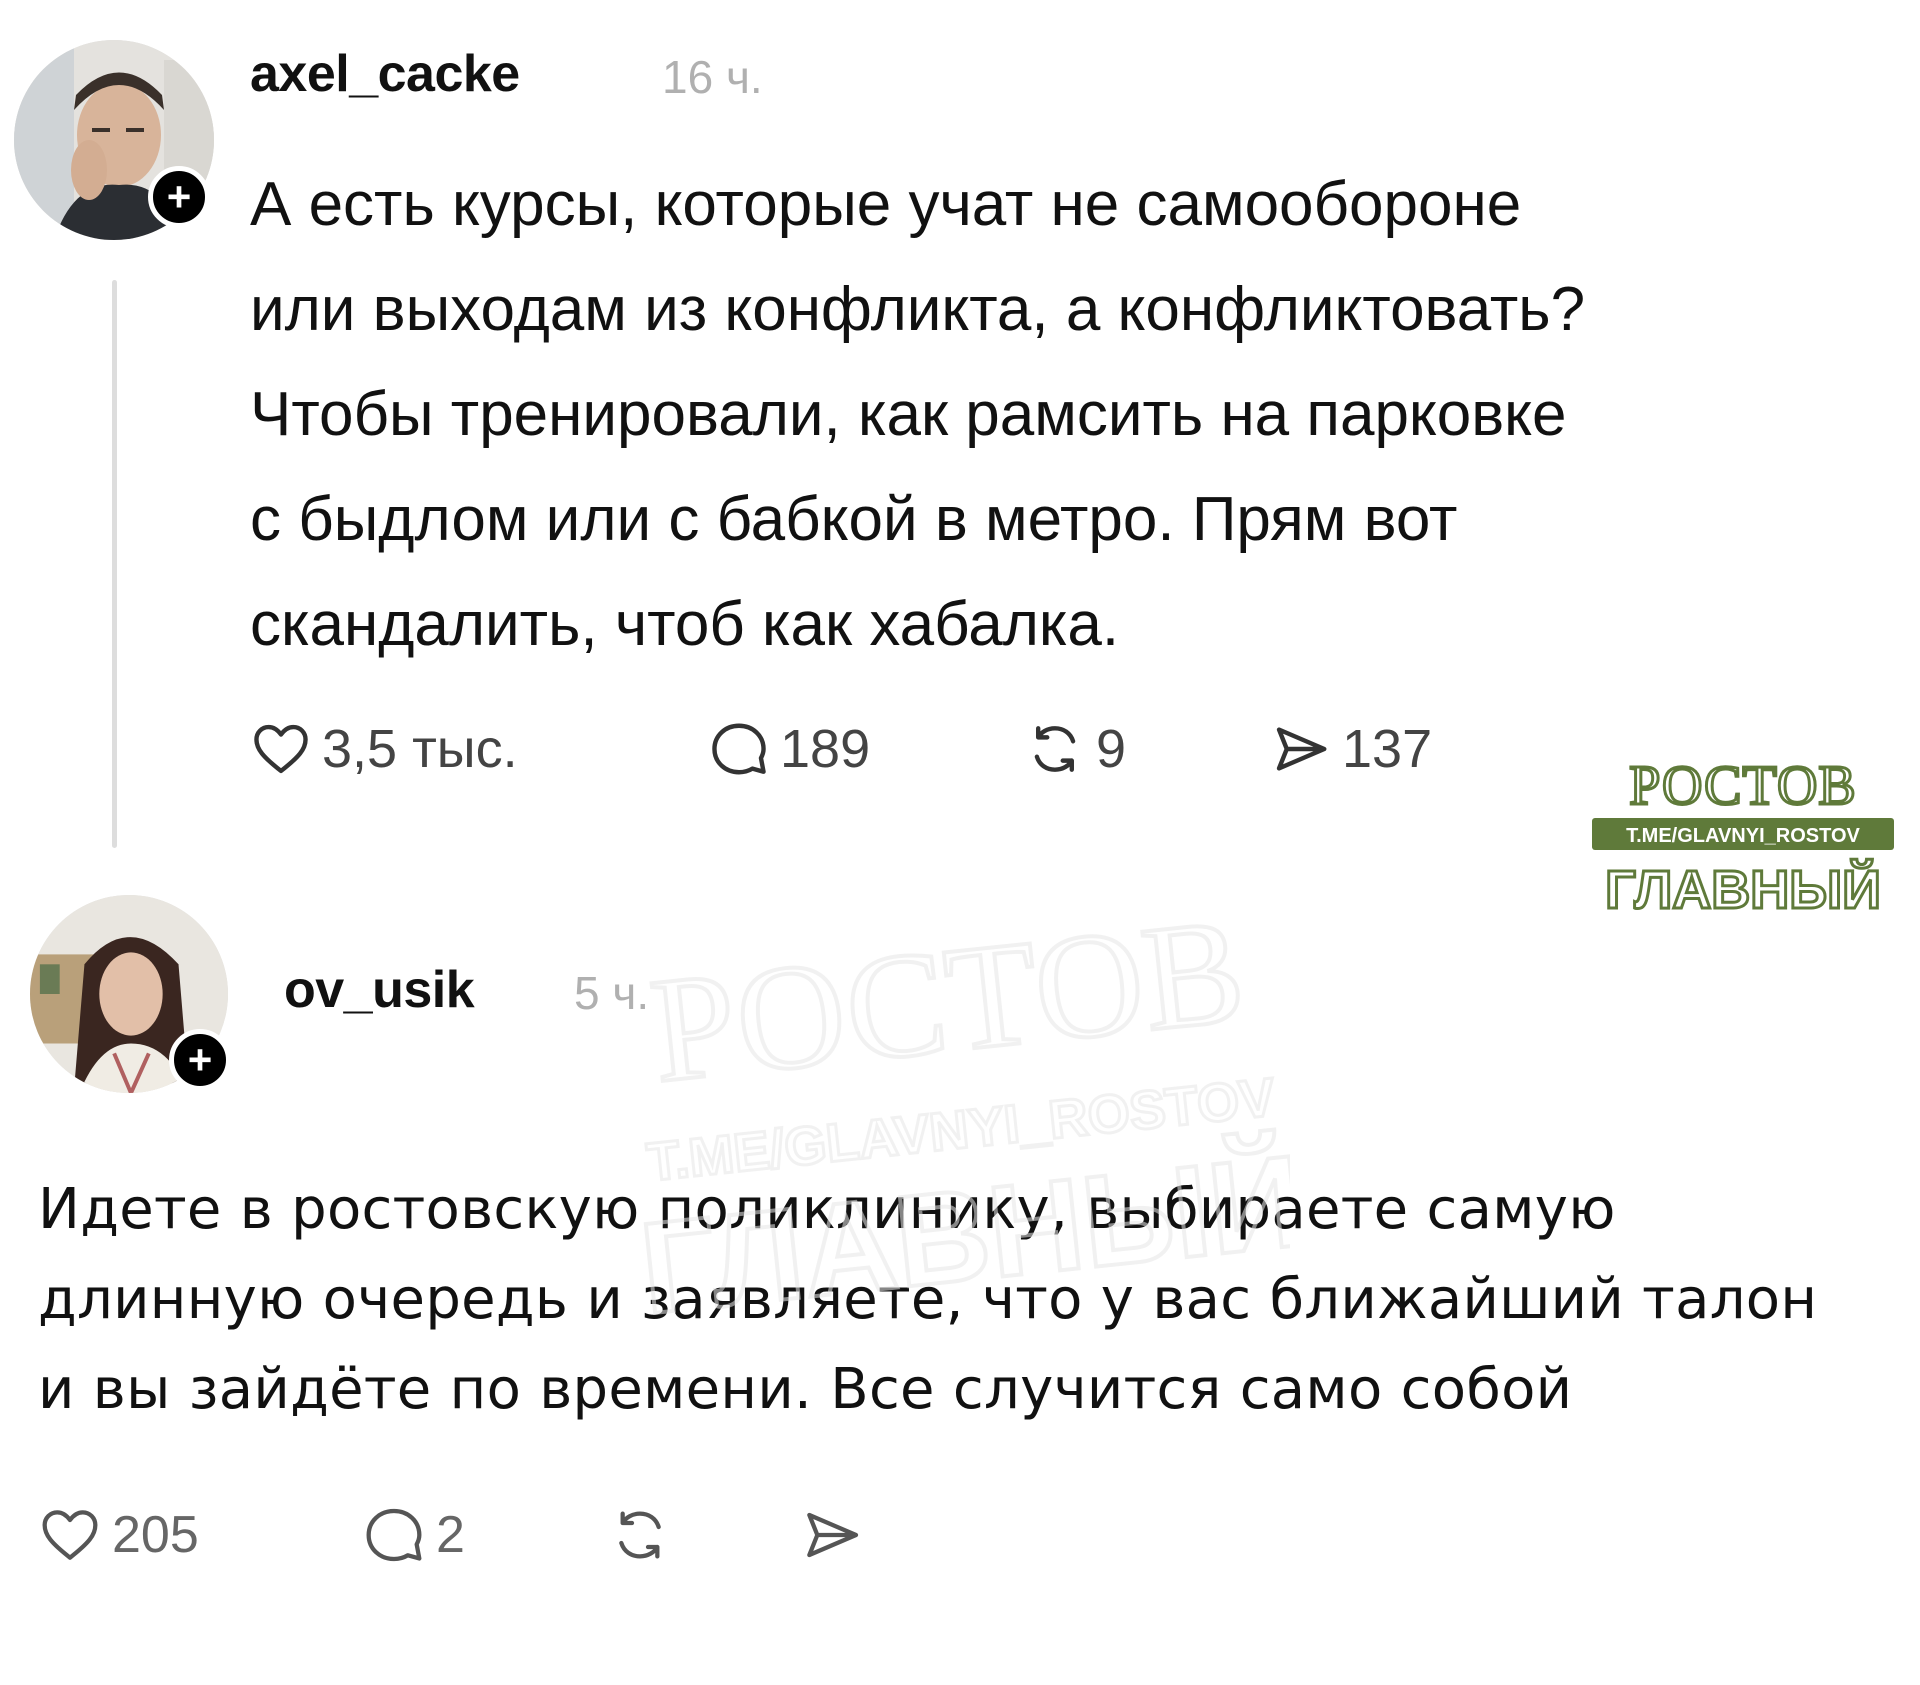  I want to click on watermark-overlay-line1: РОСТОВ, so click(948, 1007).